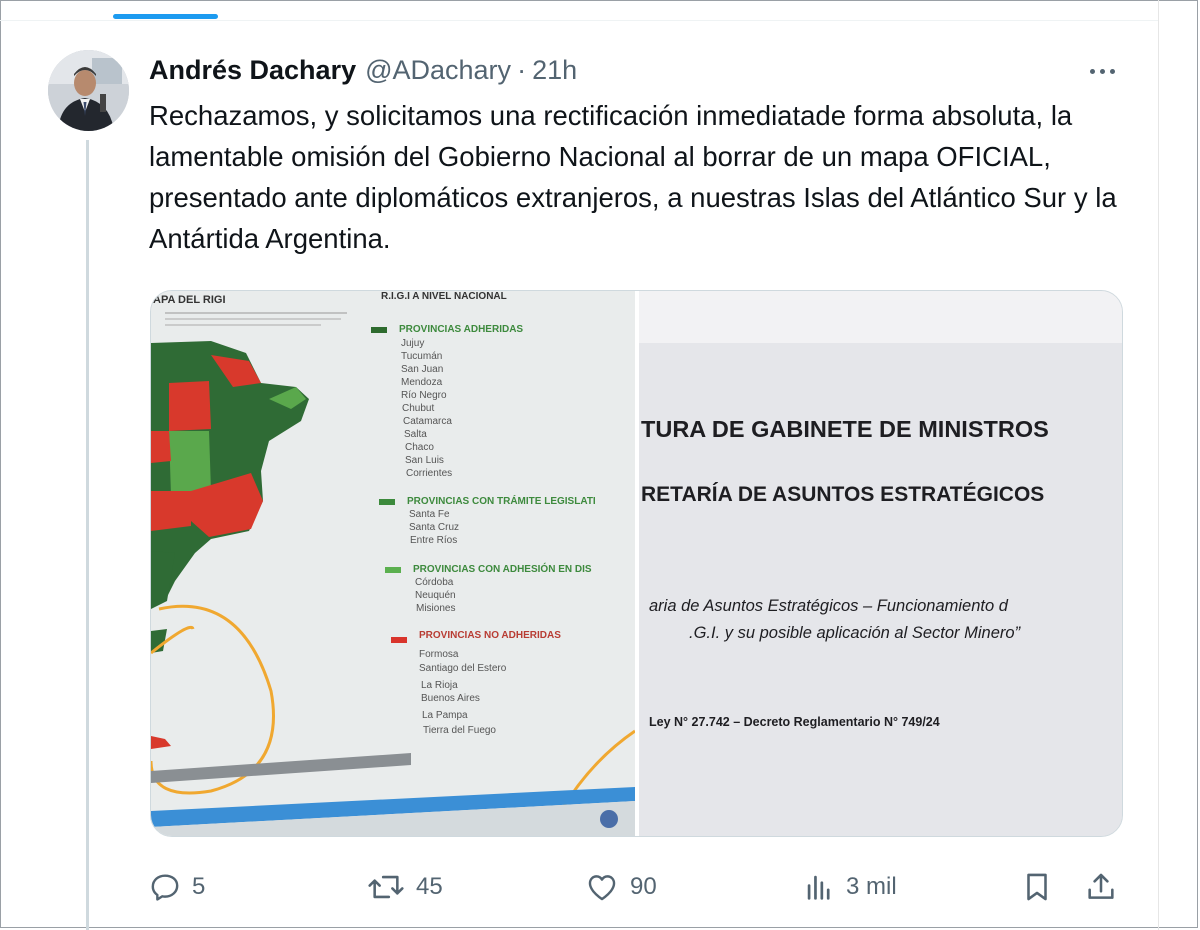 This screenshot has height=930, width=1200. Describe the element at coordinates (438, 70) in the screenshot. I see `author-handle: @ADachary` at that location.